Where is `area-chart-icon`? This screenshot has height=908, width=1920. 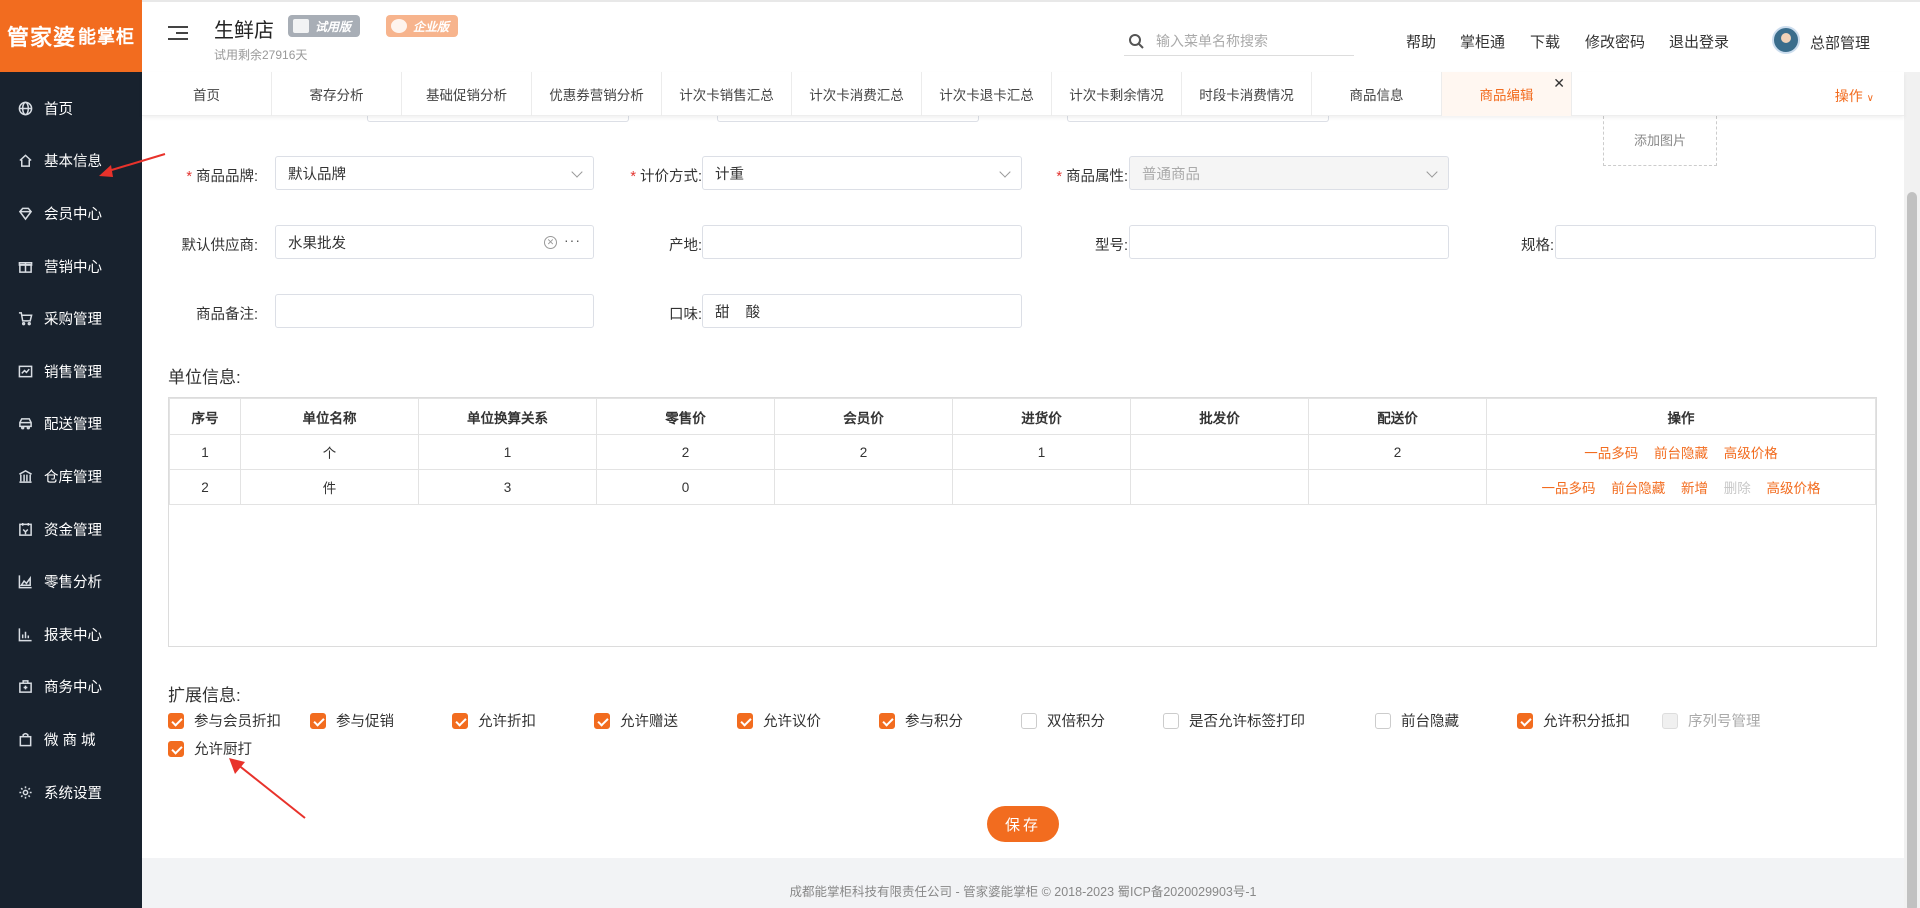 area-chart-icon is located at coordinates (25, 582).